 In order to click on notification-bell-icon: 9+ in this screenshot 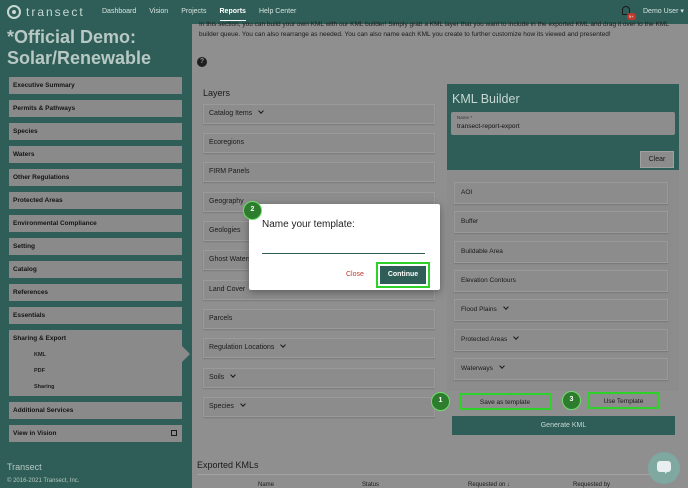, I will do `click(628, 12)`.